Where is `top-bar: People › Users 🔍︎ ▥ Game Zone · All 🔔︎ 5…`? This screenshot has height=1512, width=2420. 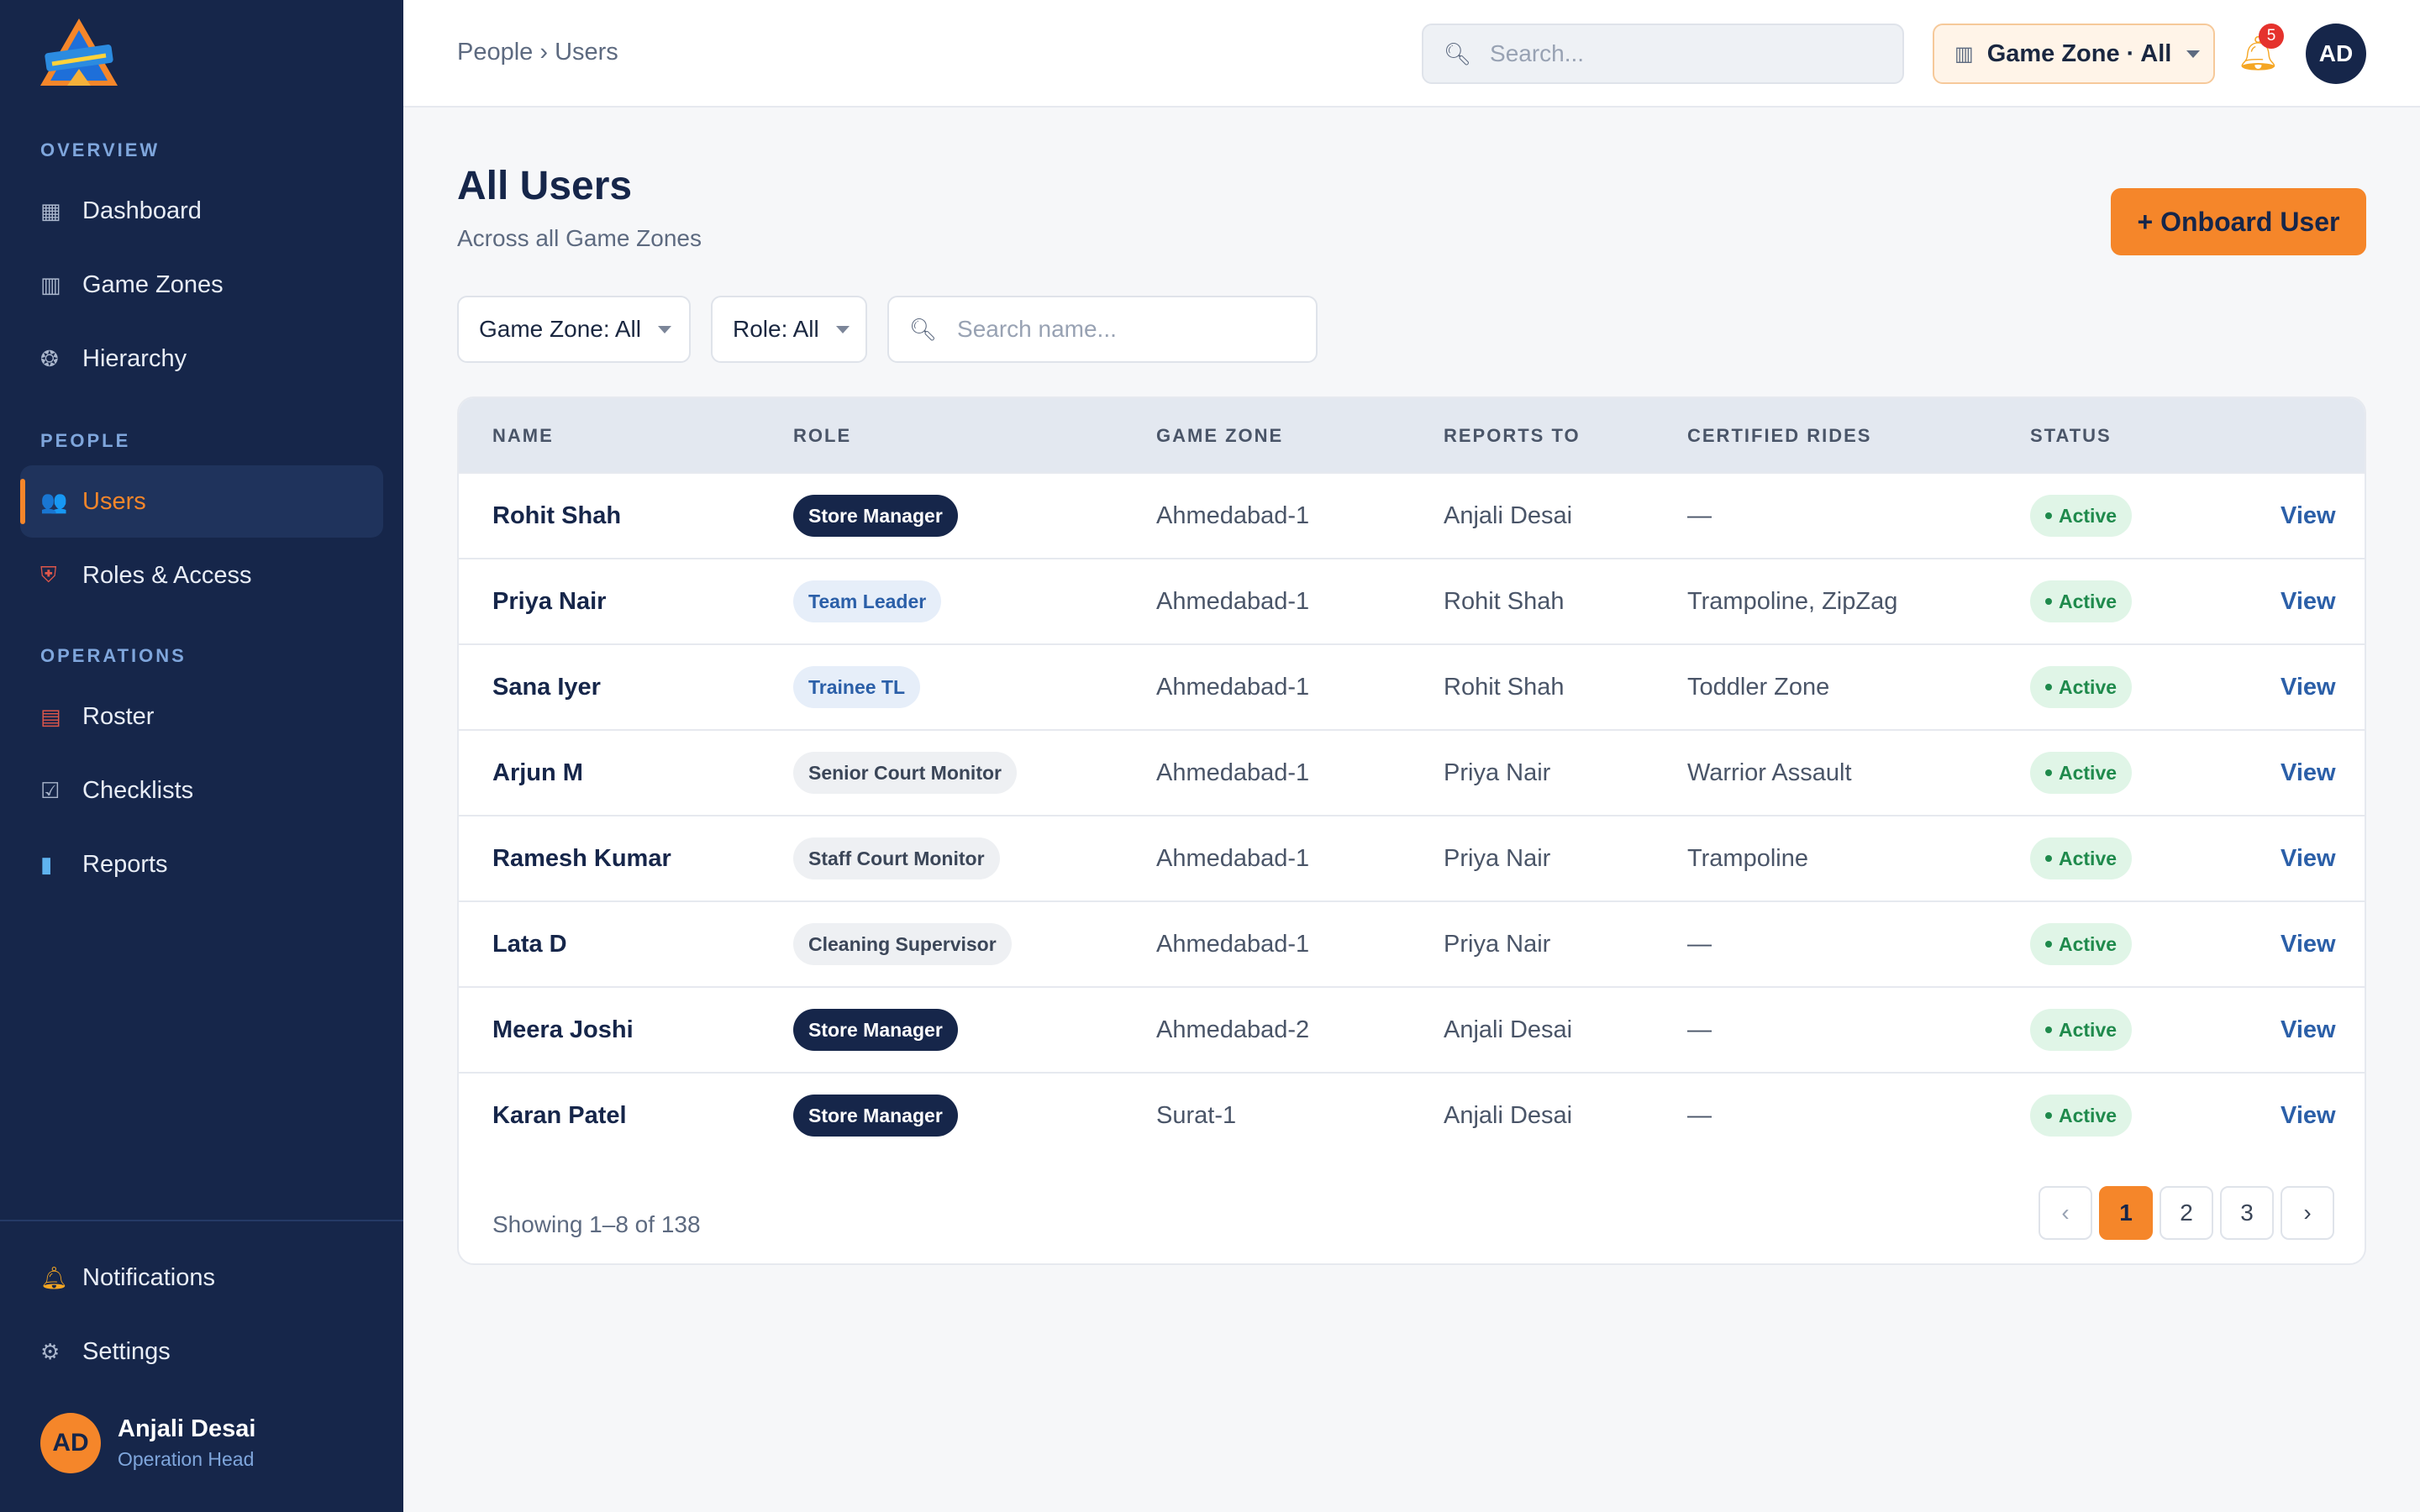 top-bar: People › Users 🔍︎ ▥ Game Zone · All 🔔︎ 5… is located at coordinates (1411, 54).